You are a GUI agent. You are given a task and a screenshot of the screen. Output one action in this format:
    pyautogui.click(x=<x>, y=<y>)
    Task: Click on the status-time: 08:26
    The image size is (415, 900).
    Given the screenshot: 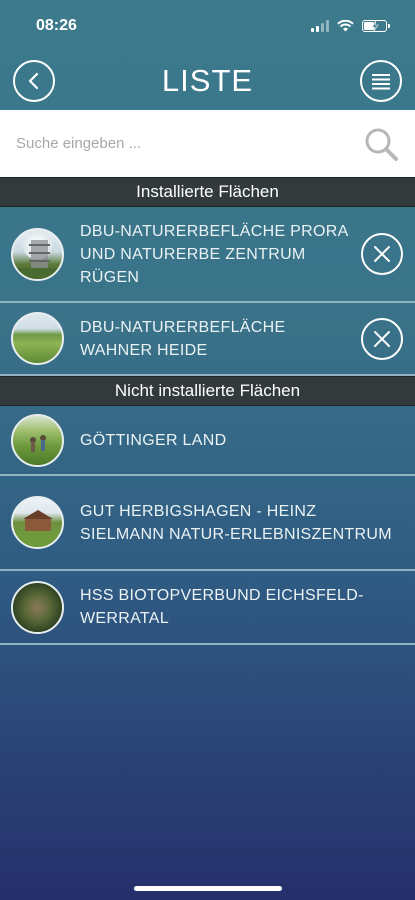 What is the action you would take?
    pyautogui.click(x=56, y=25)
    